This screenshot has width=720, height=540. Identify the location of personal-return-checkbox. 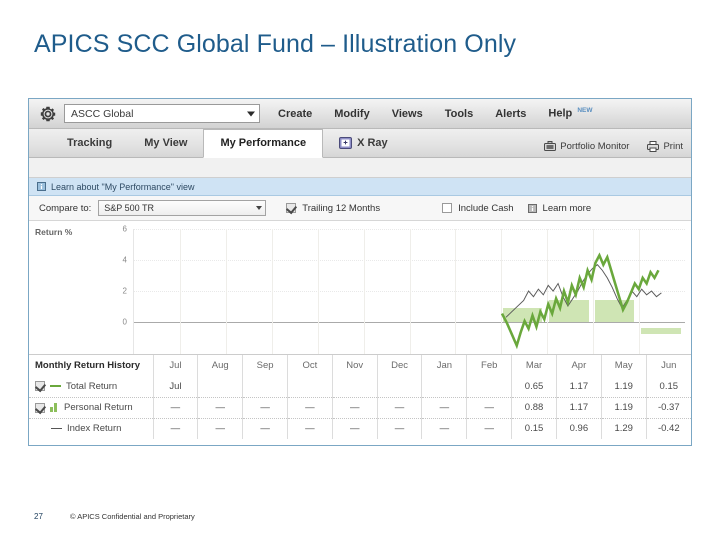
(40, 407).